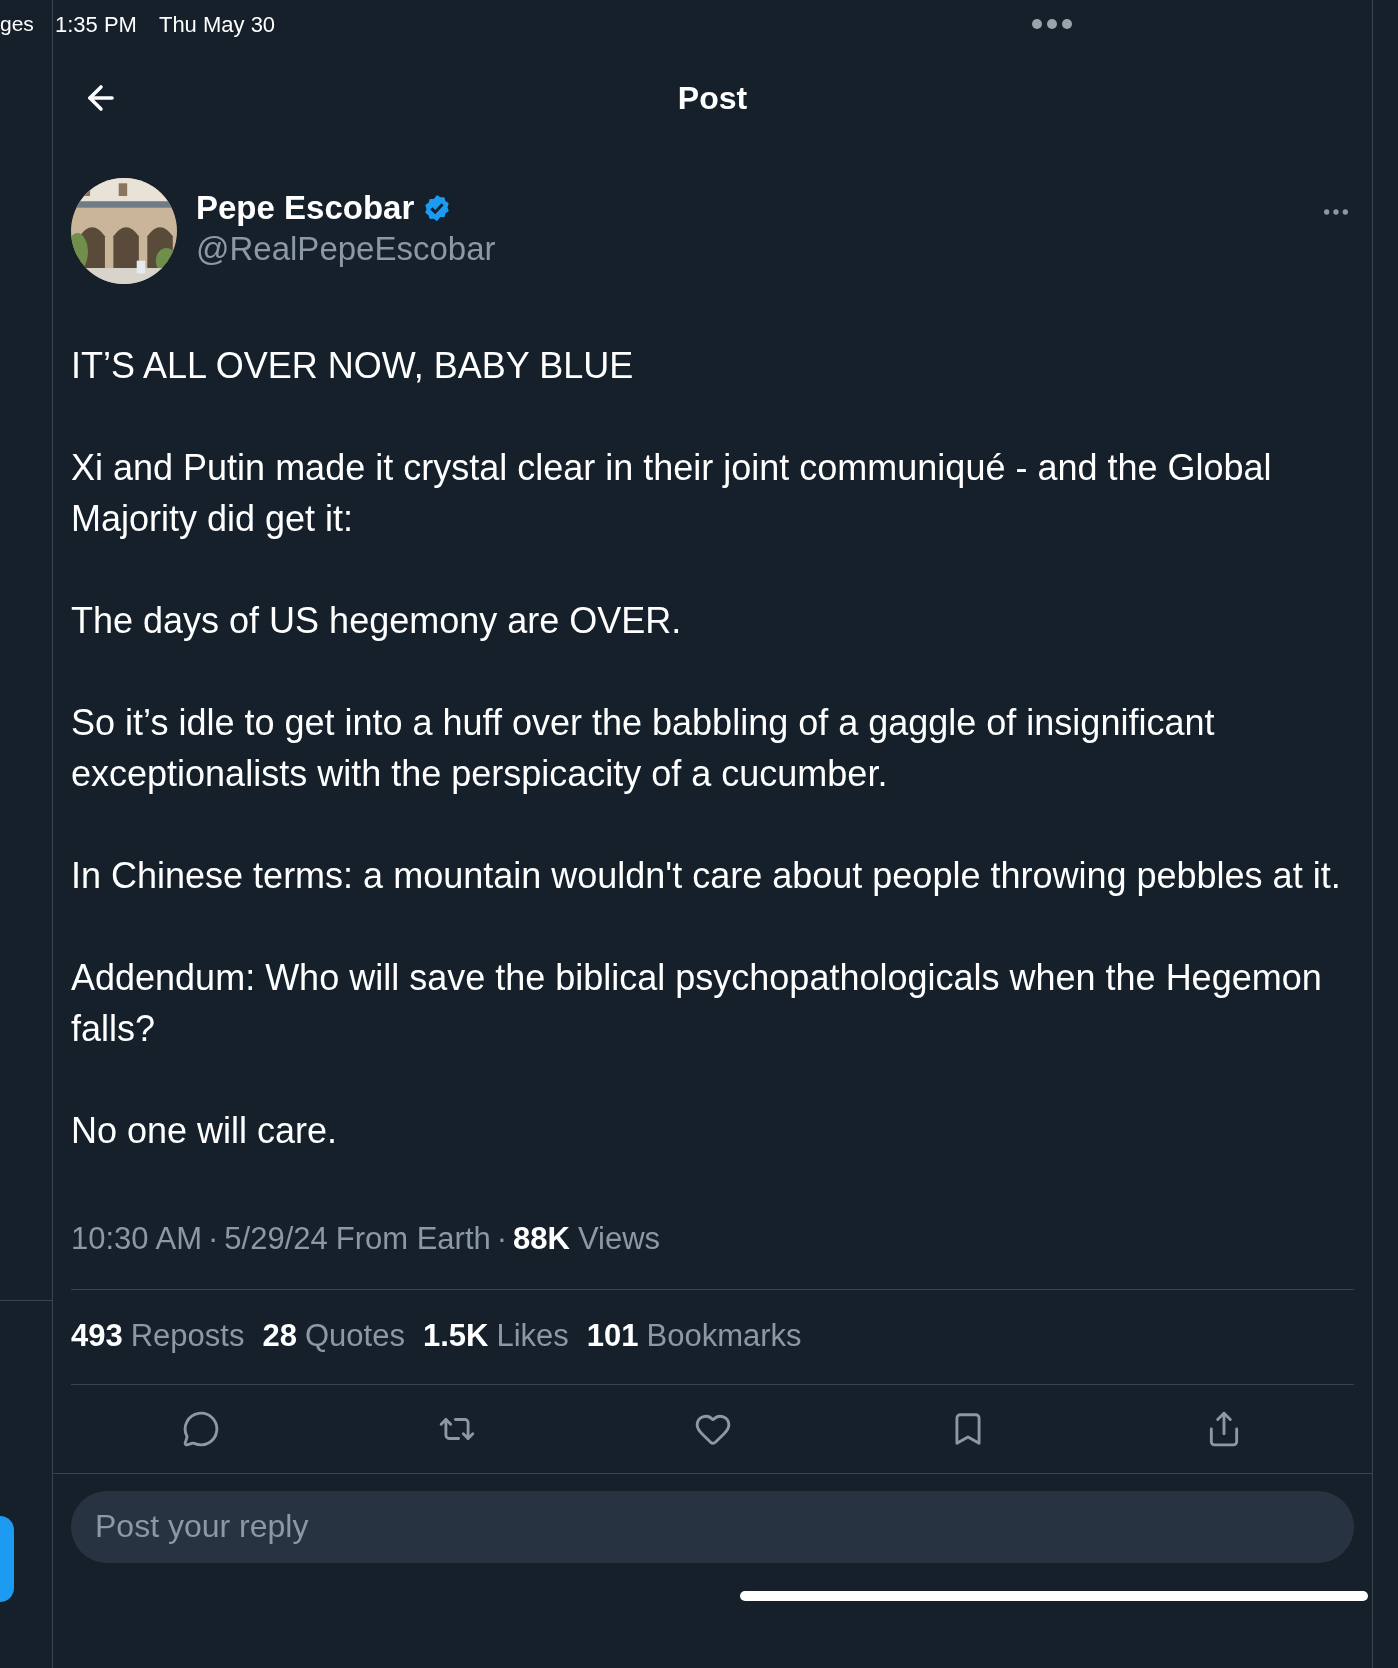 This screenshot has width=1398, height=1668. I want to click on stat-label: Bookmarks, so click(724, 1336).